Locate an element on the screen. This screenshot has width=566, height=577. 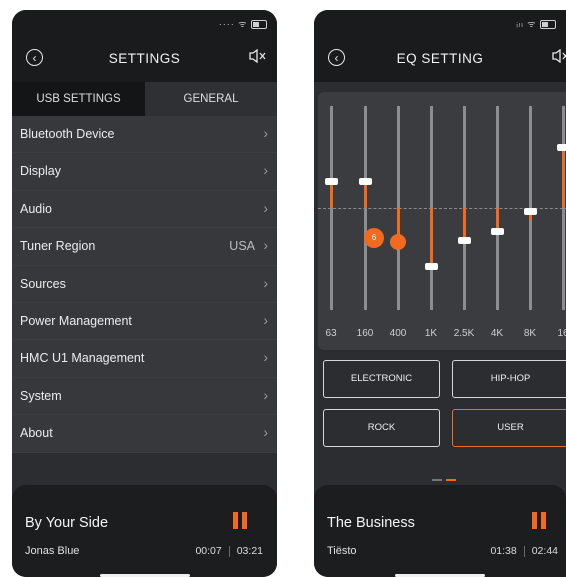
header: ‹ SETTINGS is located at coordinates (144, 59).